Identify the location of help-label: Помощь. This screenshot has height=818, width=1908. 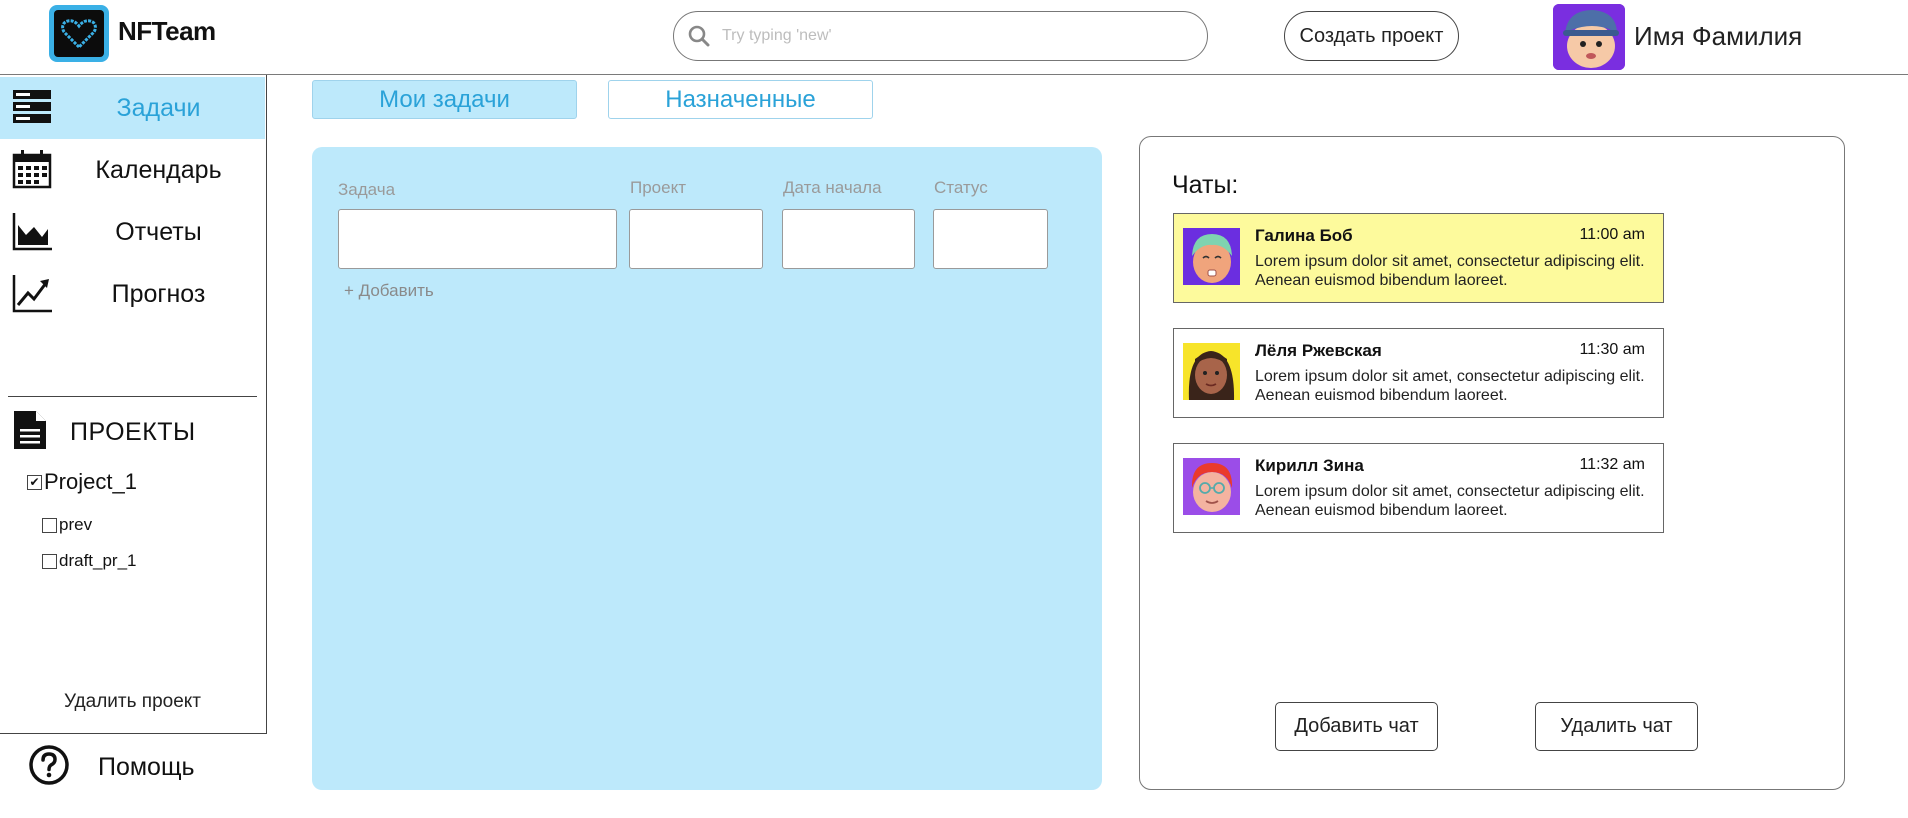
(146, 767).